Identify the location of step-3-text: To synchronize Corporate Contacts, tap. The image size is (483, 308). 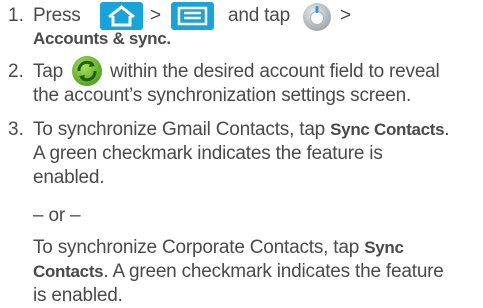
(199, 247).